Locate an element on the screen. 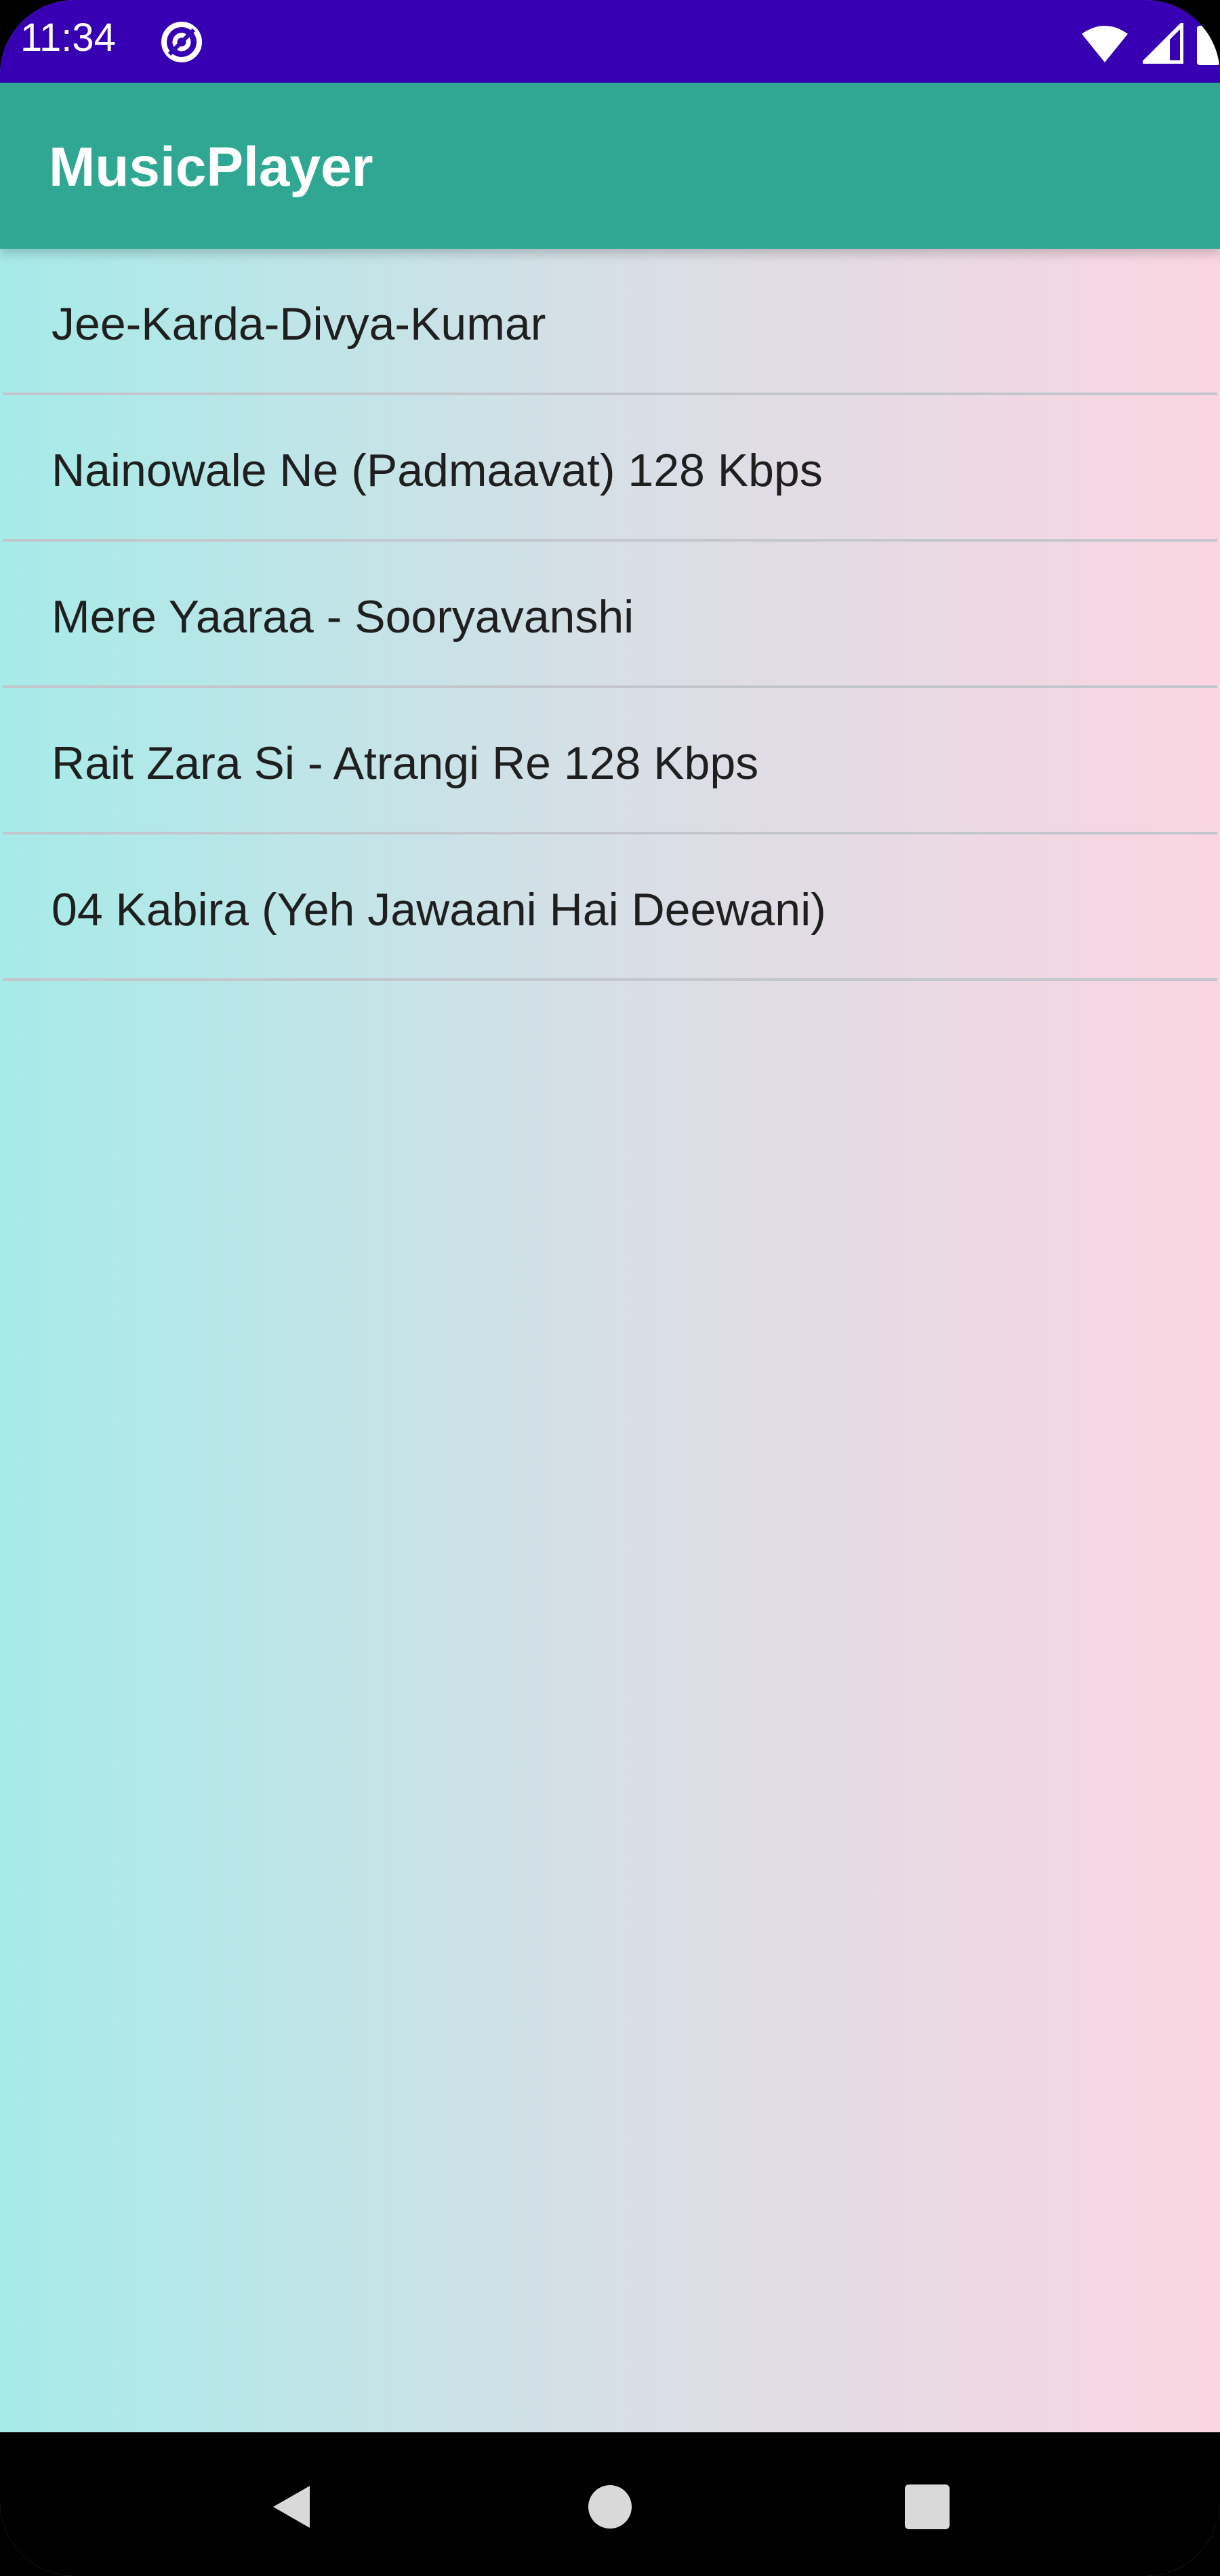 The width and height of the screenshot is (1220, 2576). song-title: Mere Yaaraa - Sooryavanshi is located at coordinates (343, 617).